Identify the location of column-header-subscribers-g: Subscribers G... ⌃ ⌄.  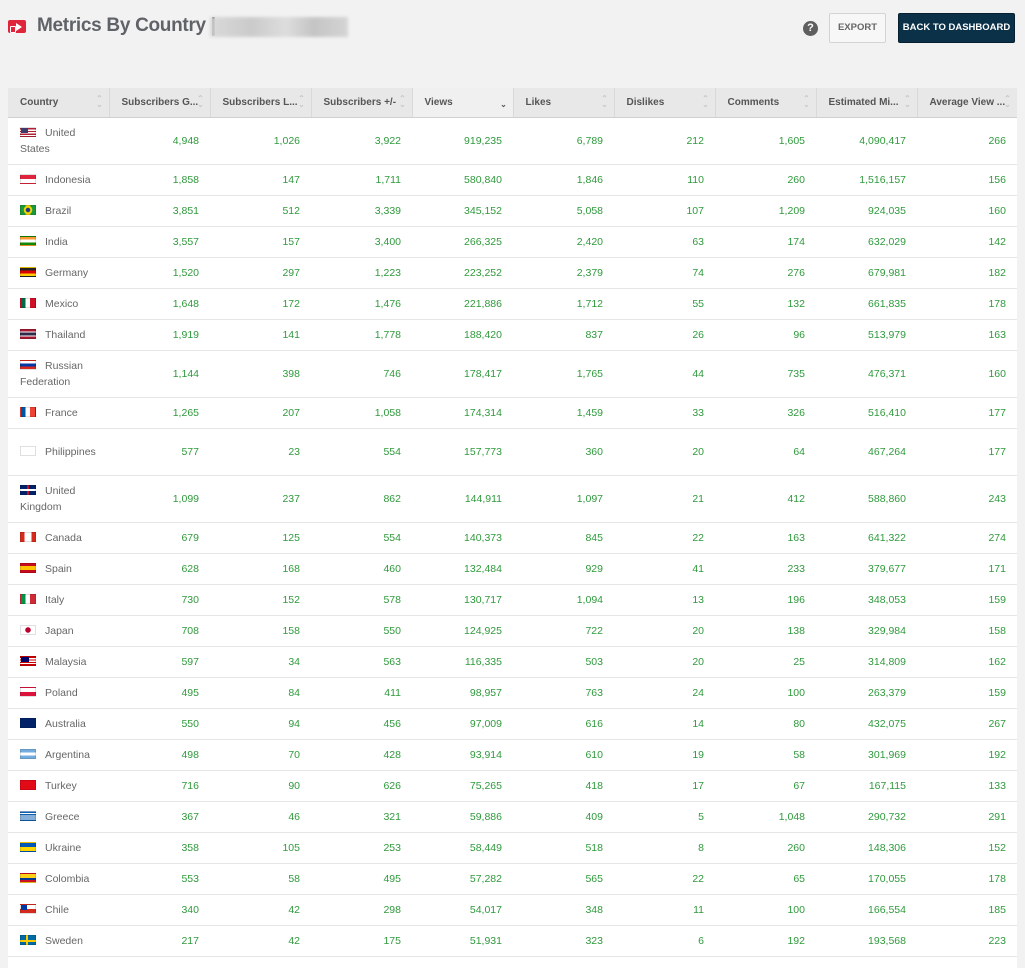
(160, 103).